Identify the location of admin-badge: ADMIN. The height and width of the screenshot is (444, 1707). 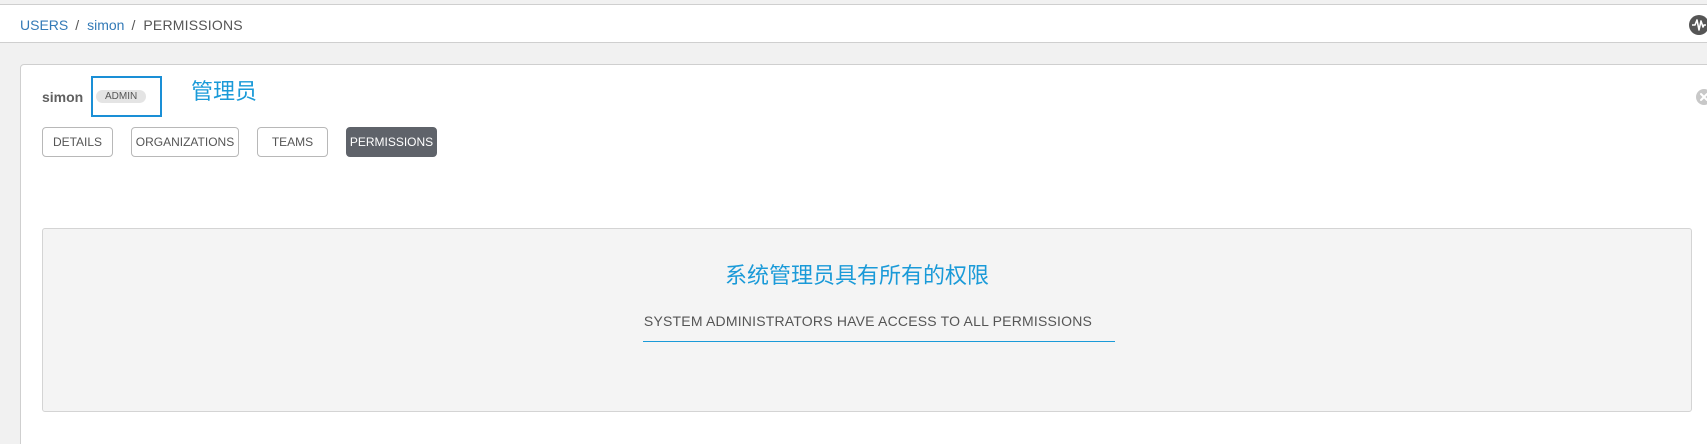
(121, 96).